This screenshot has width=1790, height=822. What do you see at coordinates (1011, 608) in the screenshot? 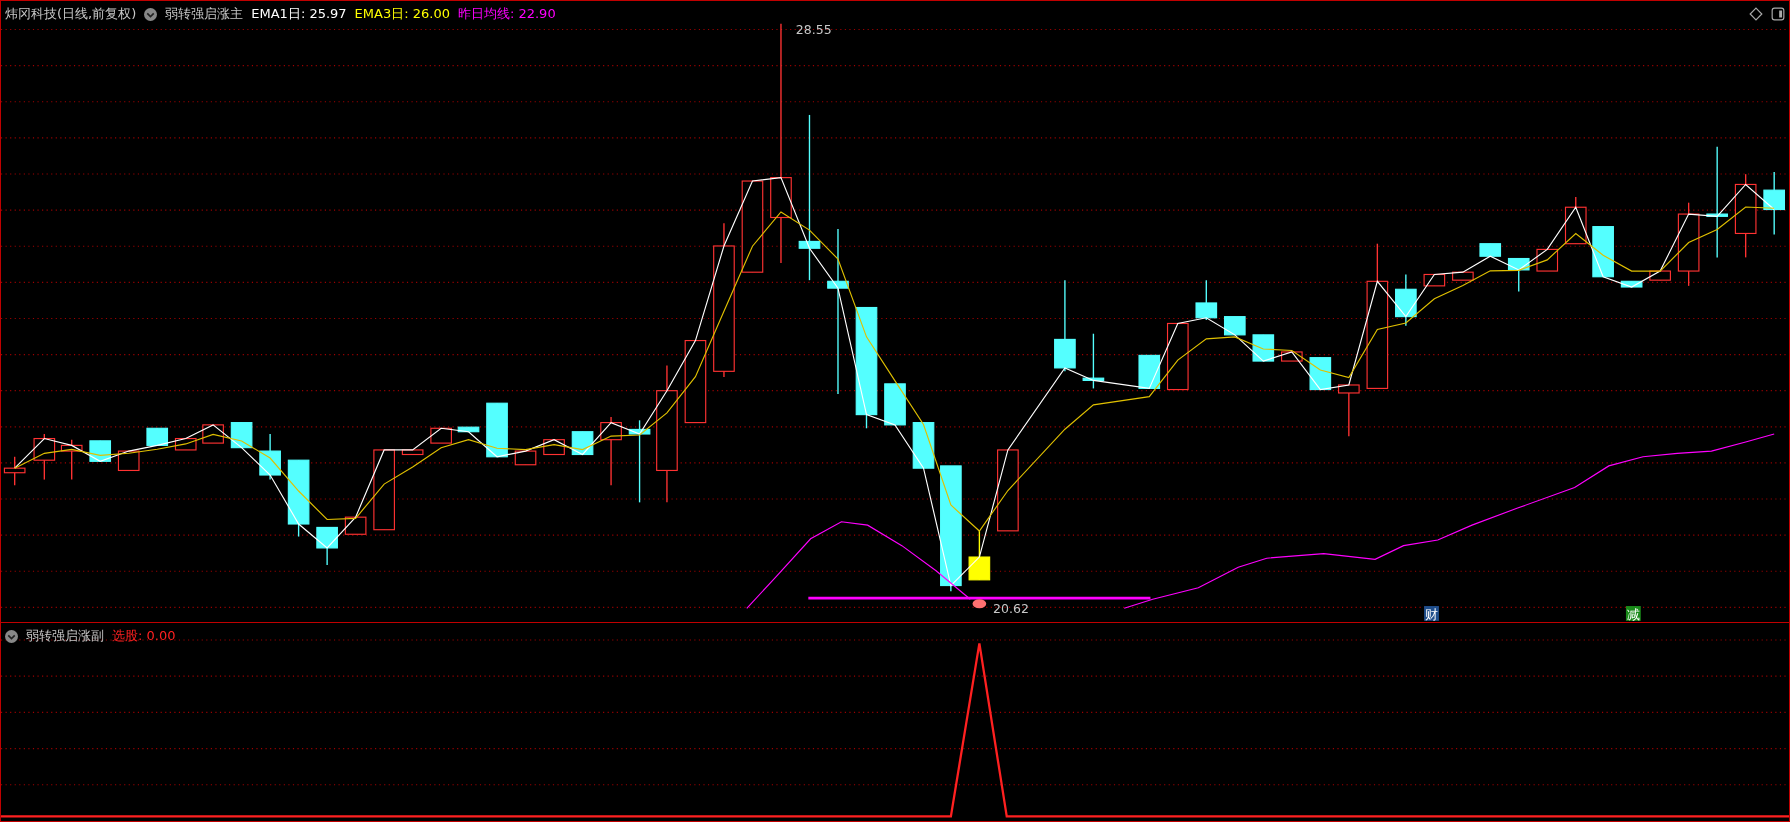
I see `low-price-label: 20.62` at bounding box center [1011, 608].